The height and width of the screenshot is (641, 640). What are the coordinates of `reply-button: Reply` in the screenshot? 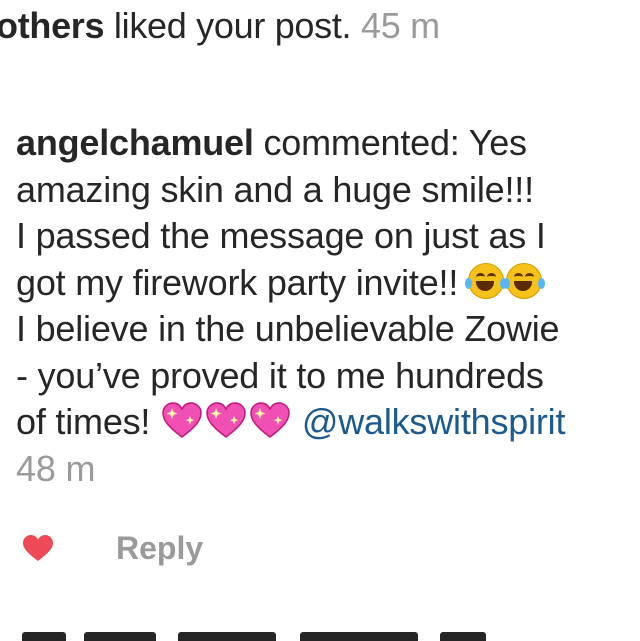 It's located at (159, 548).